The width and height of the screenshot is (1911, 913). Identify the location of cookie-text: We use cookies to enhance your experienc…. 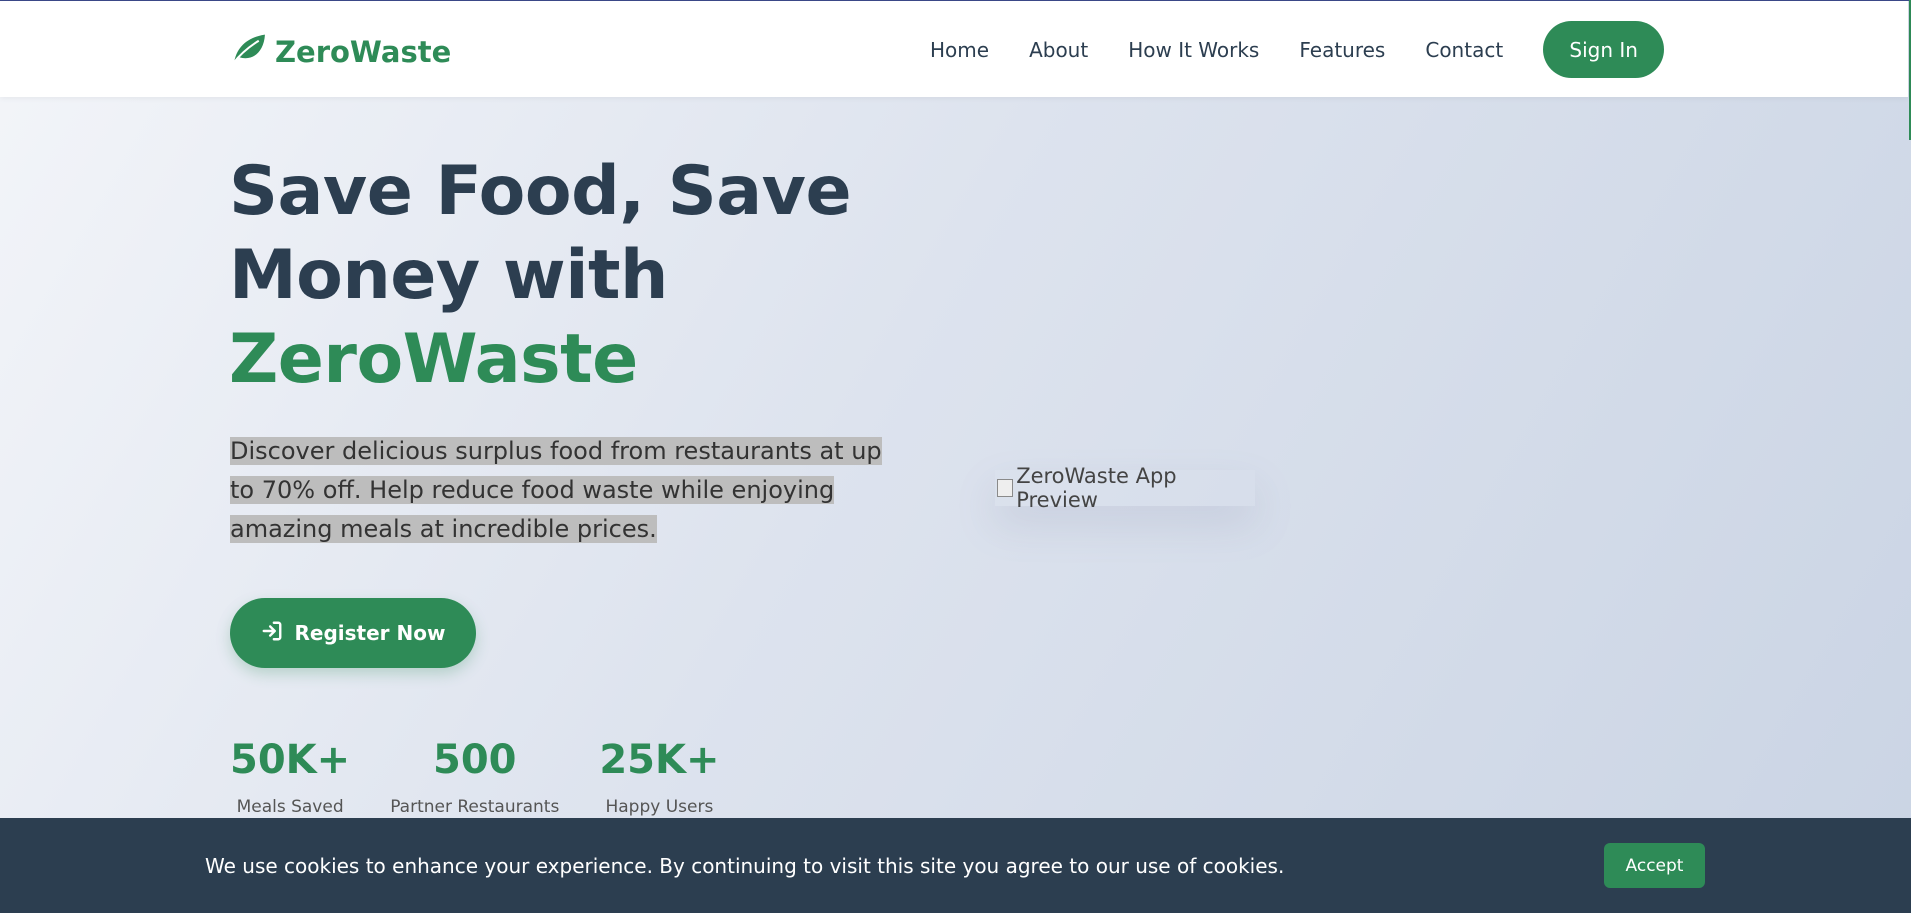
(745, 866).